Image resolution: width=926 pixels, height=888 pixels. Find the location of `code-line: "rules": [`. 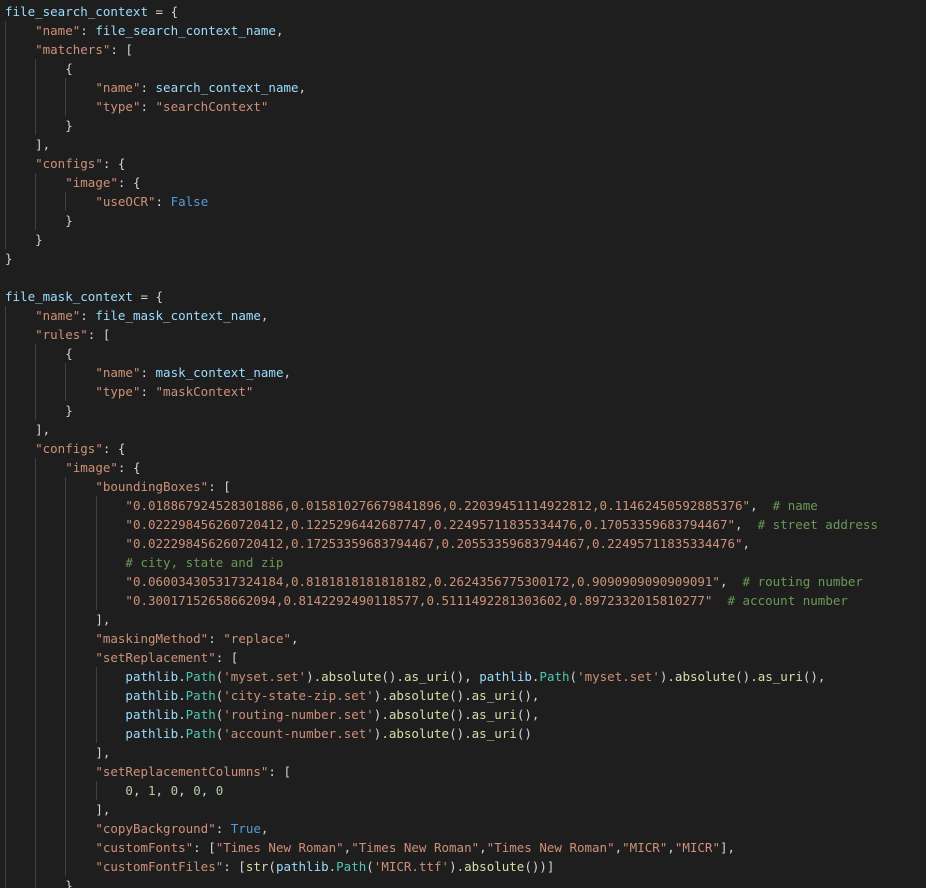

code-line: "rules": [ is located at coordinates (463, 334).